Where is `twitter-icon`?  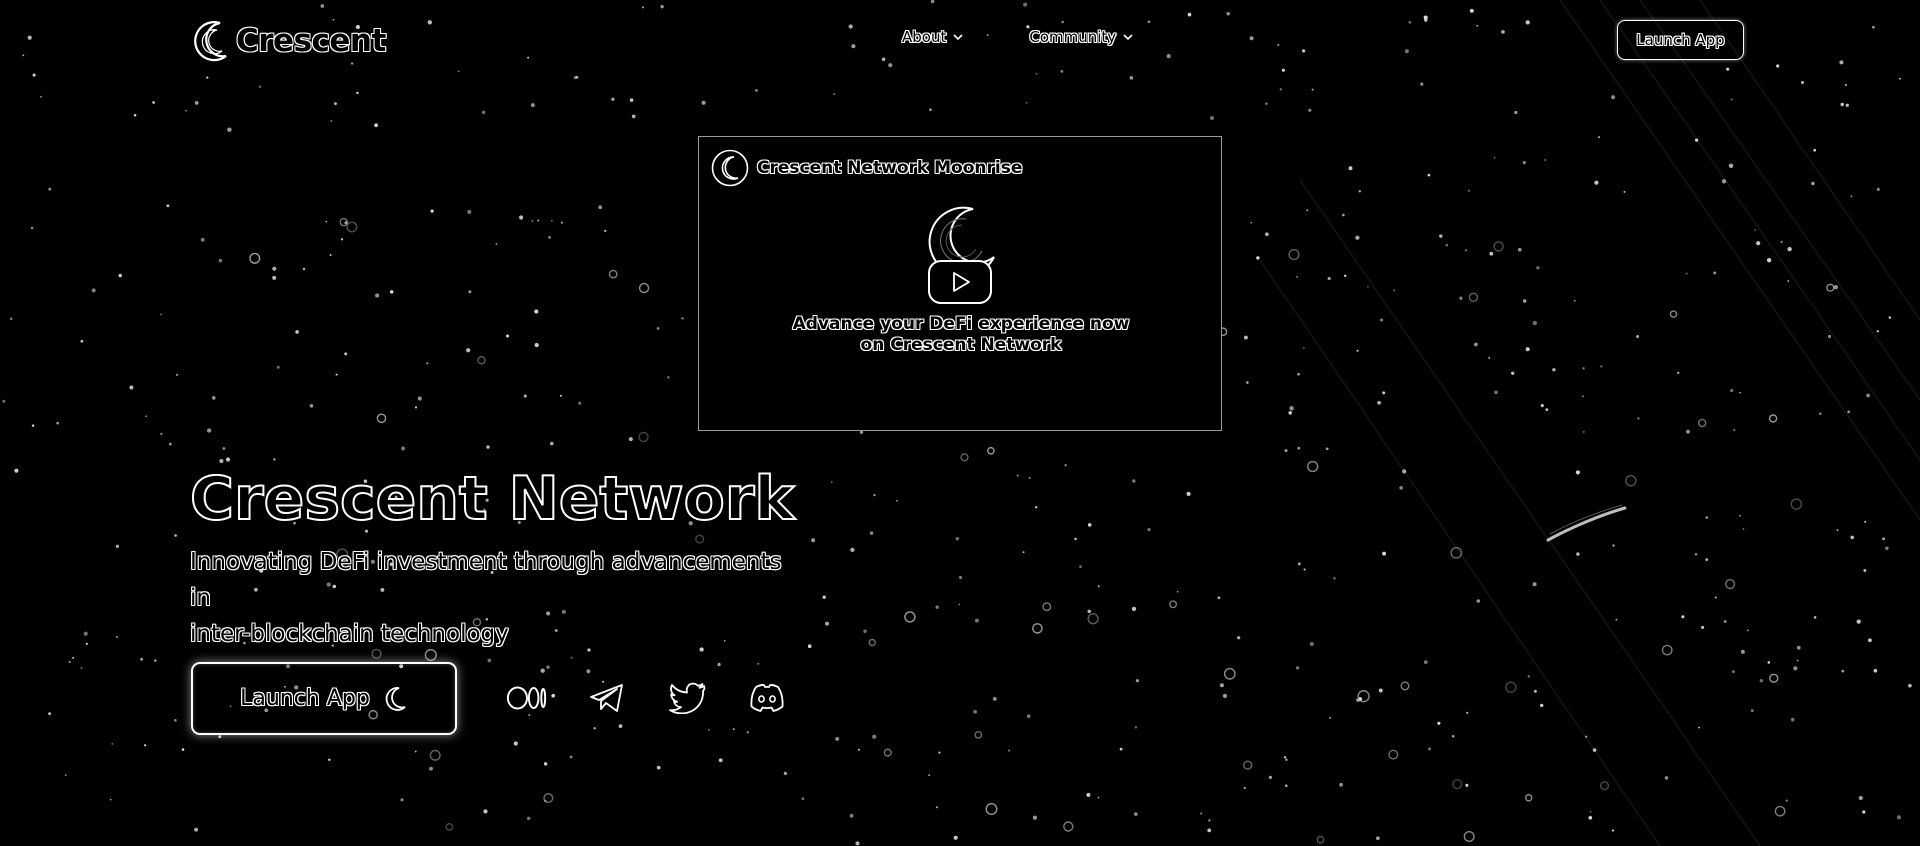 twitter-icon is located at coordinates (687, 698).